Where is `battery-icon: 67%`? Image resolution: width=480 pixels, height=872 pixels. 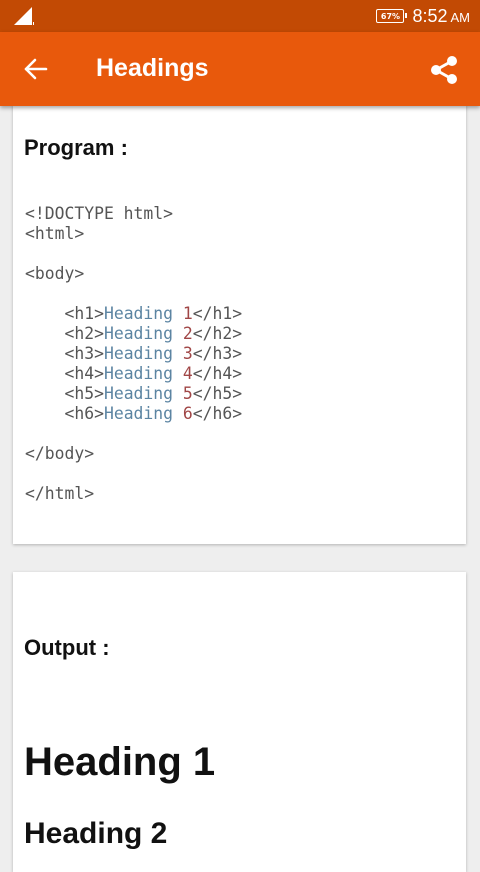 battery-icon: 67% is located at coordinates (392, 16).